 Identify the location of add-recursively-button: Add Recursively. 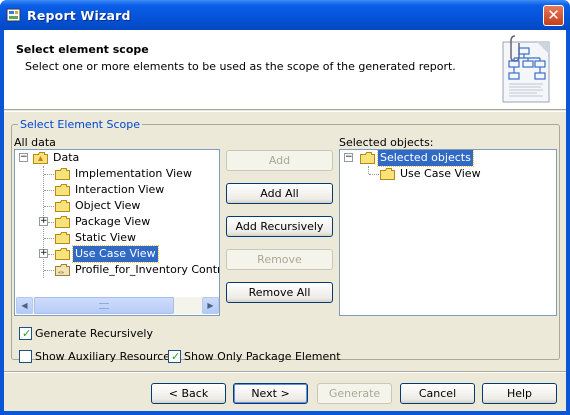
(279, 226).